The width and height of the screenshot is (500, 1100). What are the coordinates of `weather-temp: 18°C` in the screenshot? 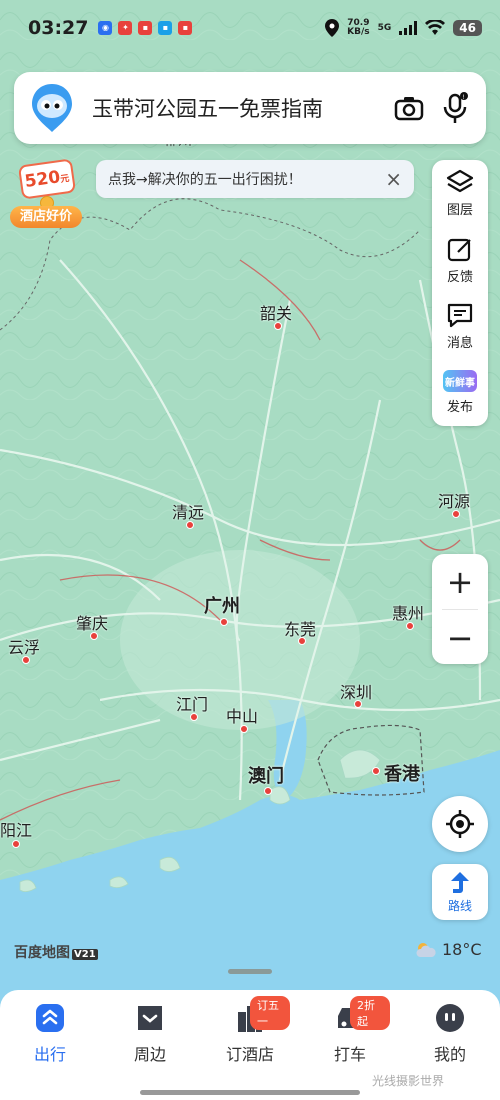 It's located at (462, 949).